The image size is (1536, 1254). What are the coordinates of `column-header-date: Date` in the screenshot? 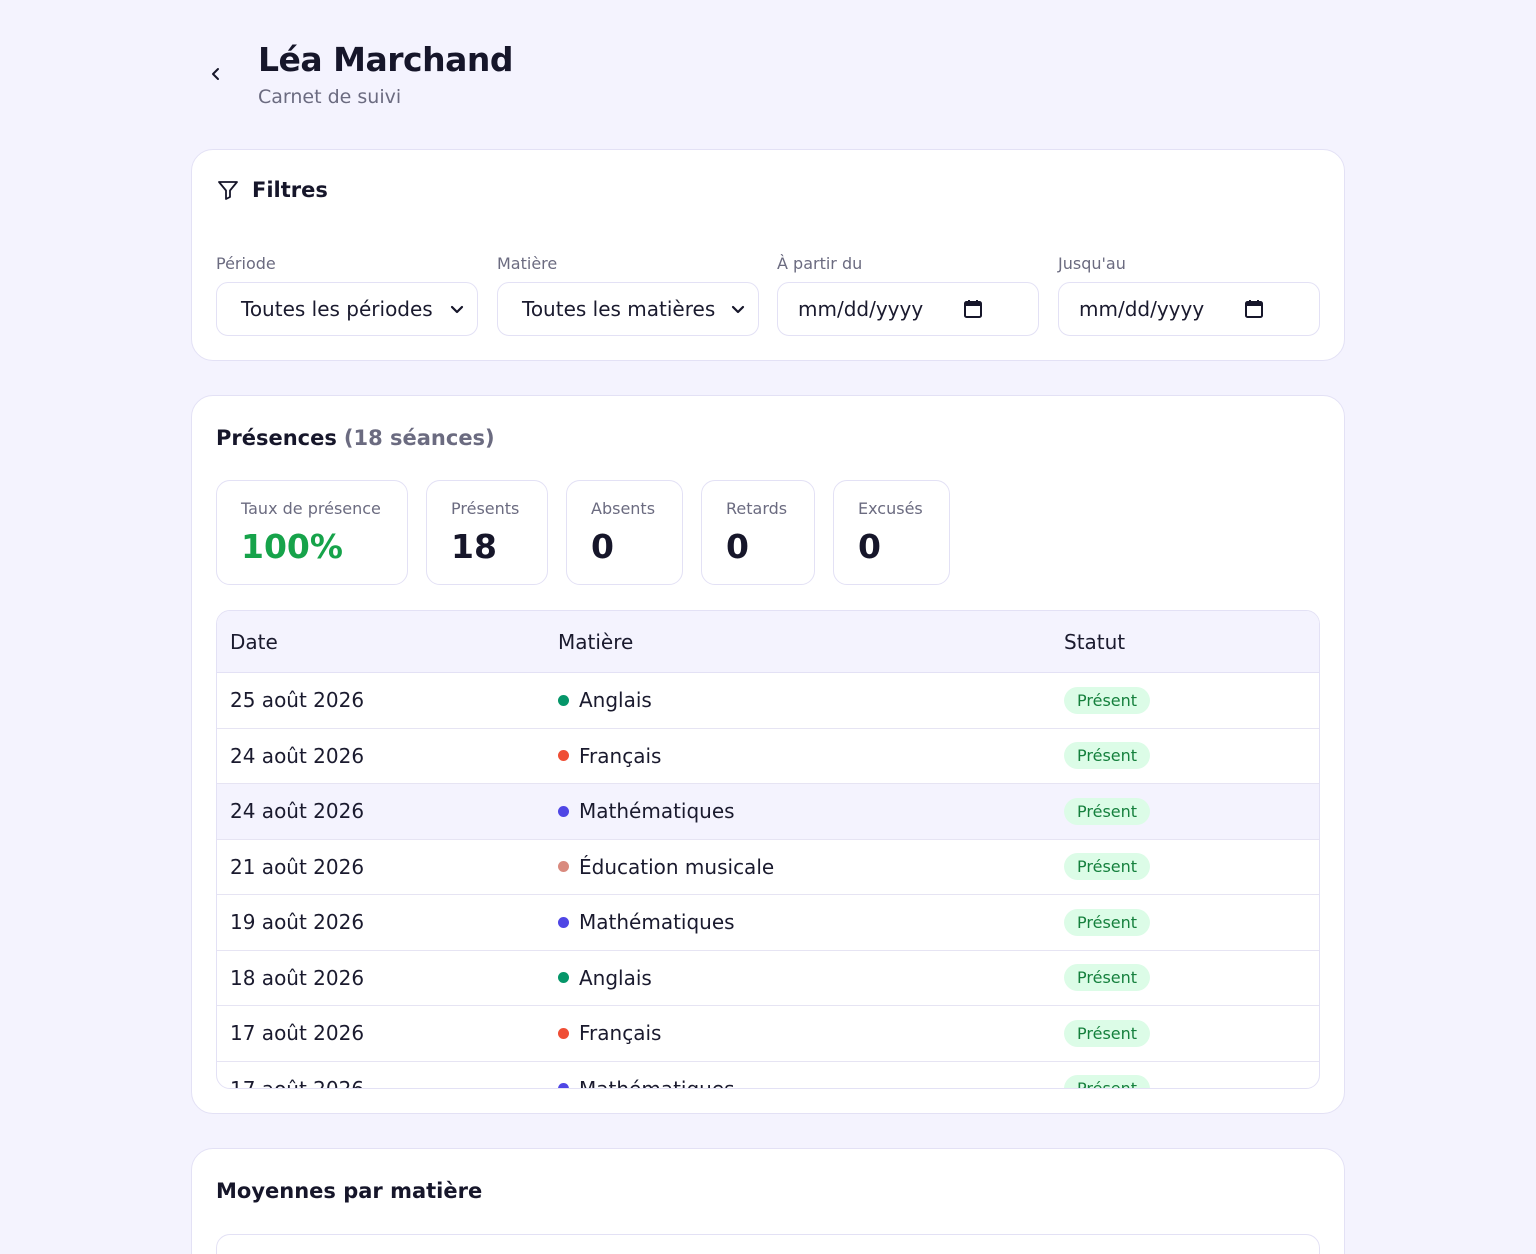 It's located at (387, 642).